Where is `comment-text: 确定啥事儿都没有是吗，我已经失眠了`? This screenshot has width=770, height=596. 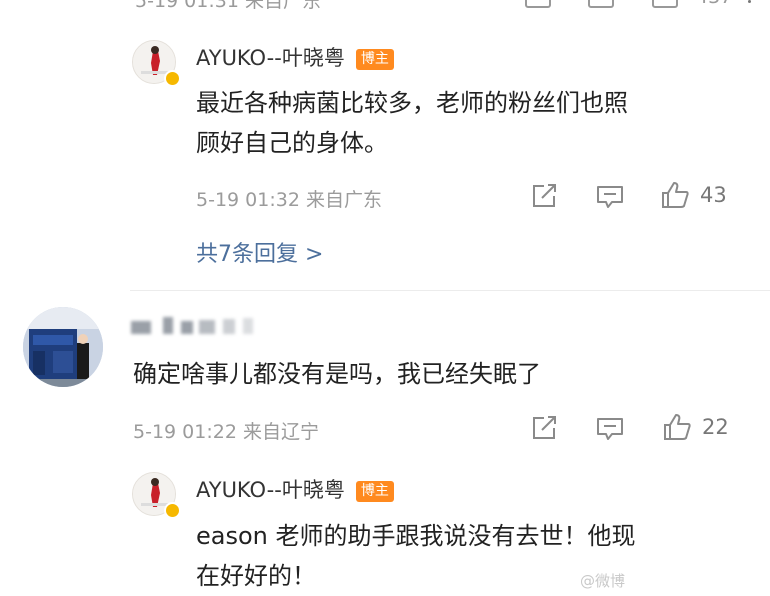 comment-text: 确定啥事儿都没有是吗，我已经失眠了 is located at coordinates (337, 374).